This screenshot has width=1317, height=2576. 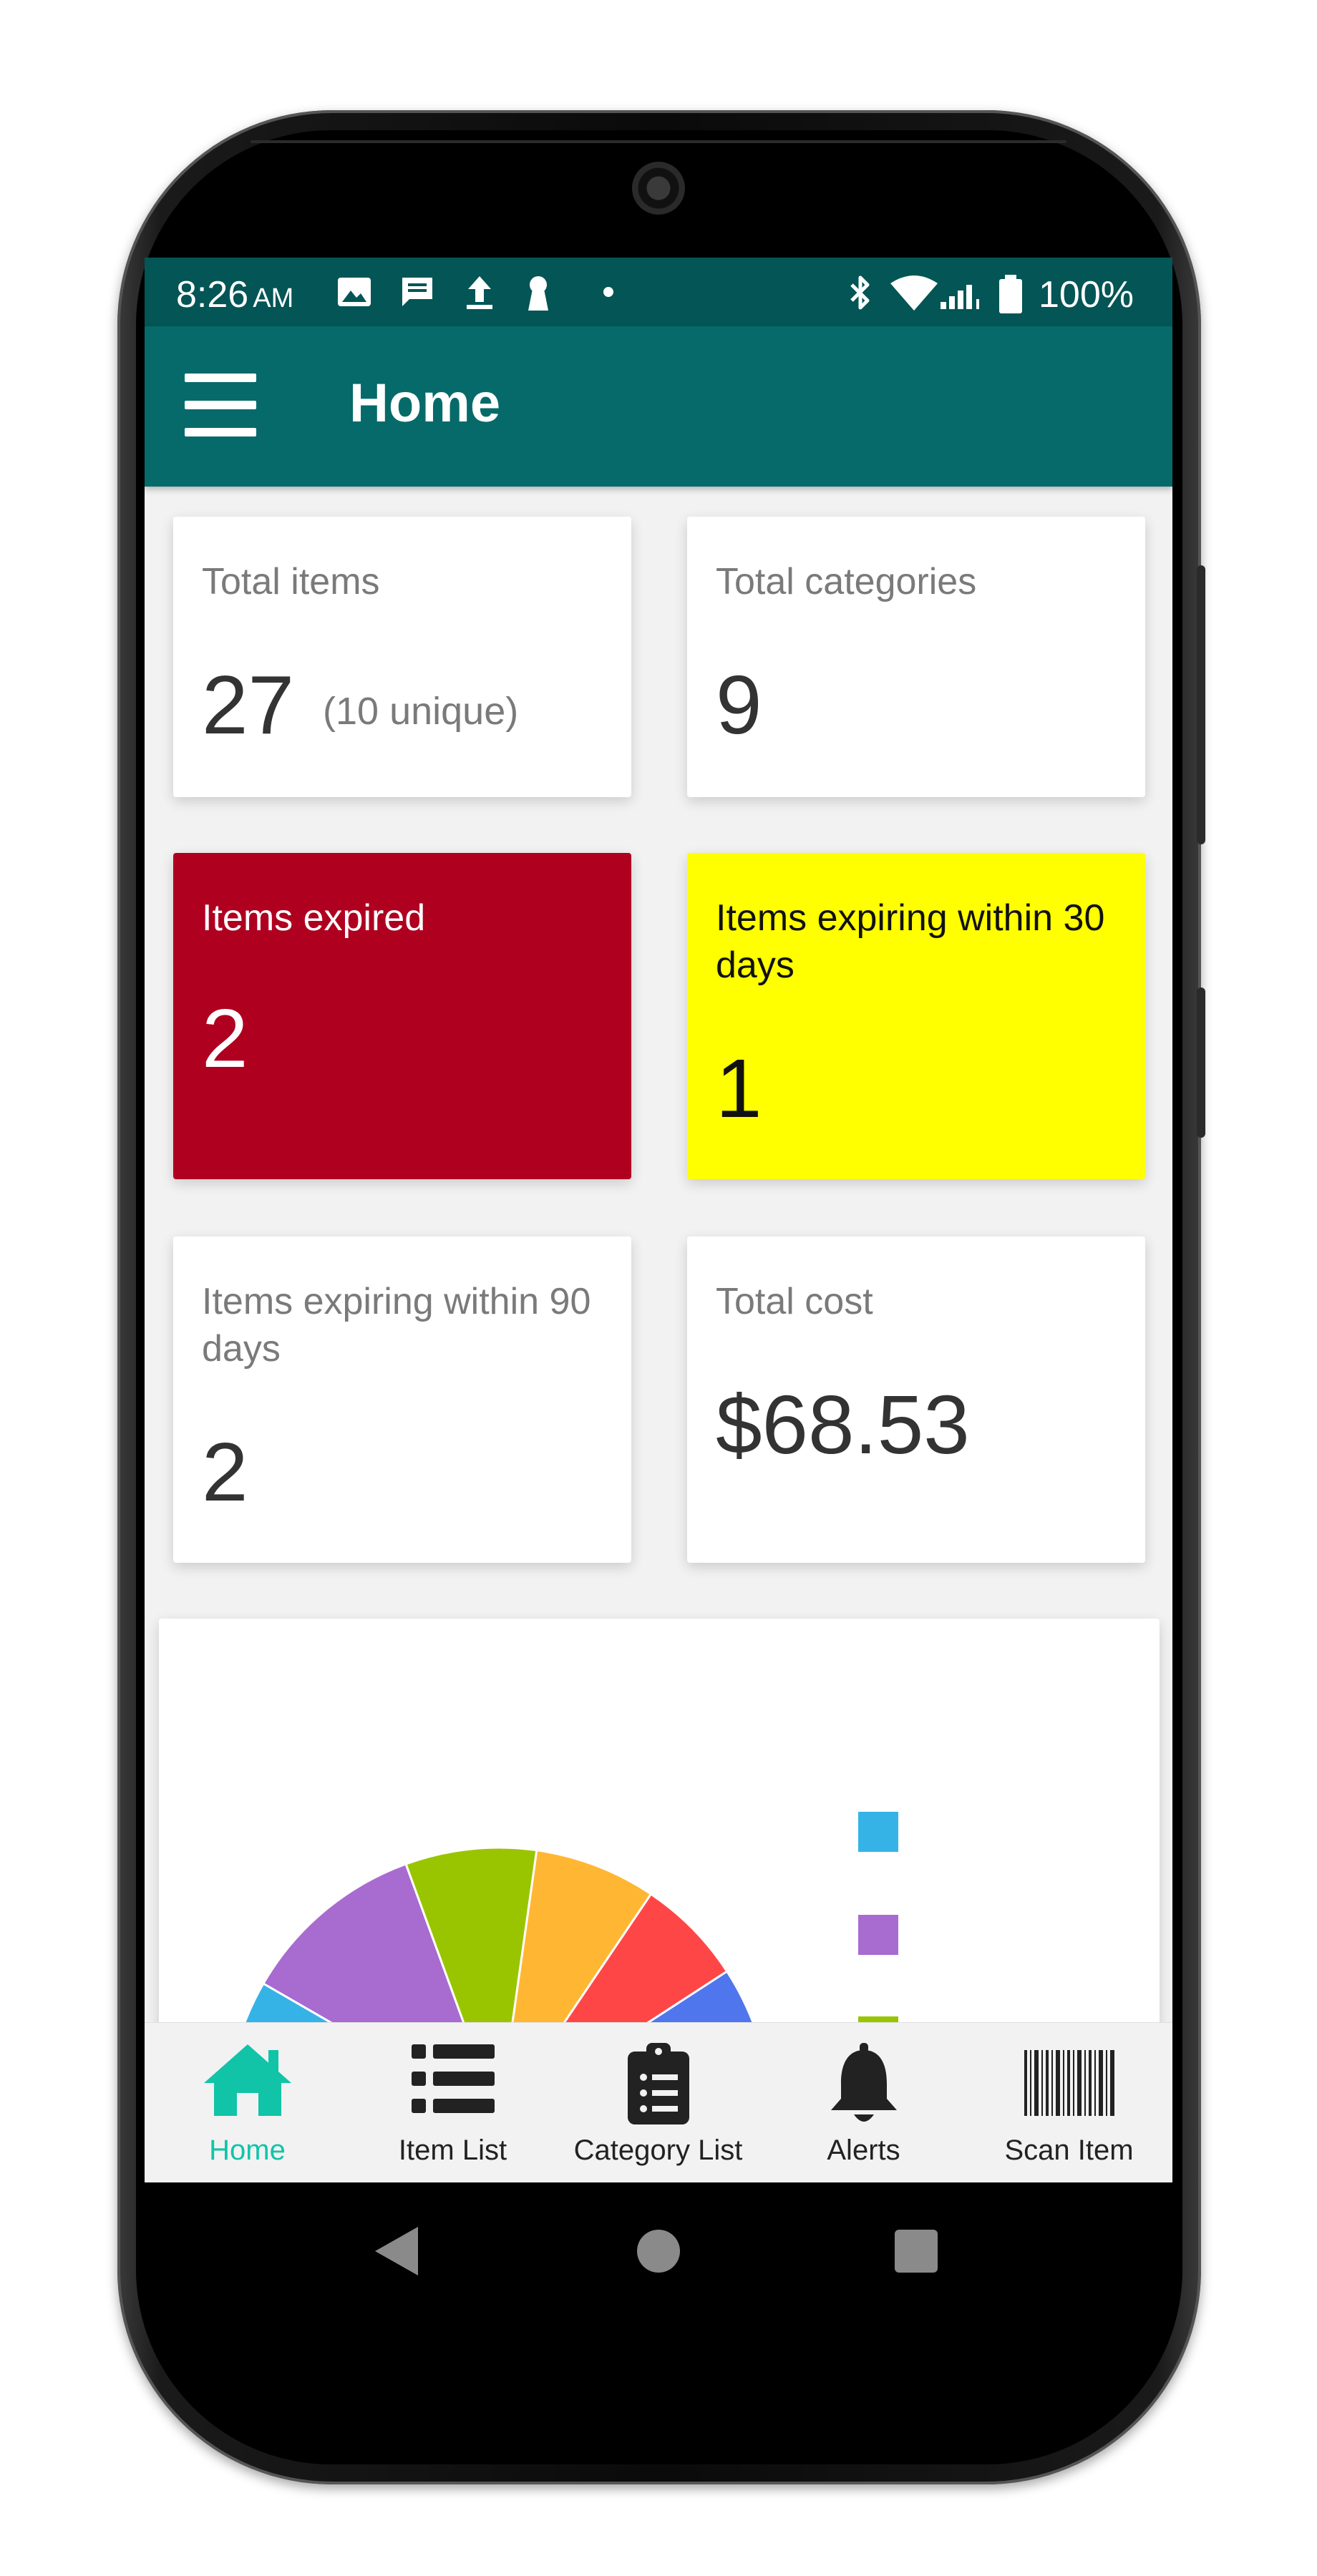 What do you see at coordinates (910, 941) in the screenshot?
I see `expiring-30-days-label: Items expiring within 30 days` at bounding box center [910, 941].